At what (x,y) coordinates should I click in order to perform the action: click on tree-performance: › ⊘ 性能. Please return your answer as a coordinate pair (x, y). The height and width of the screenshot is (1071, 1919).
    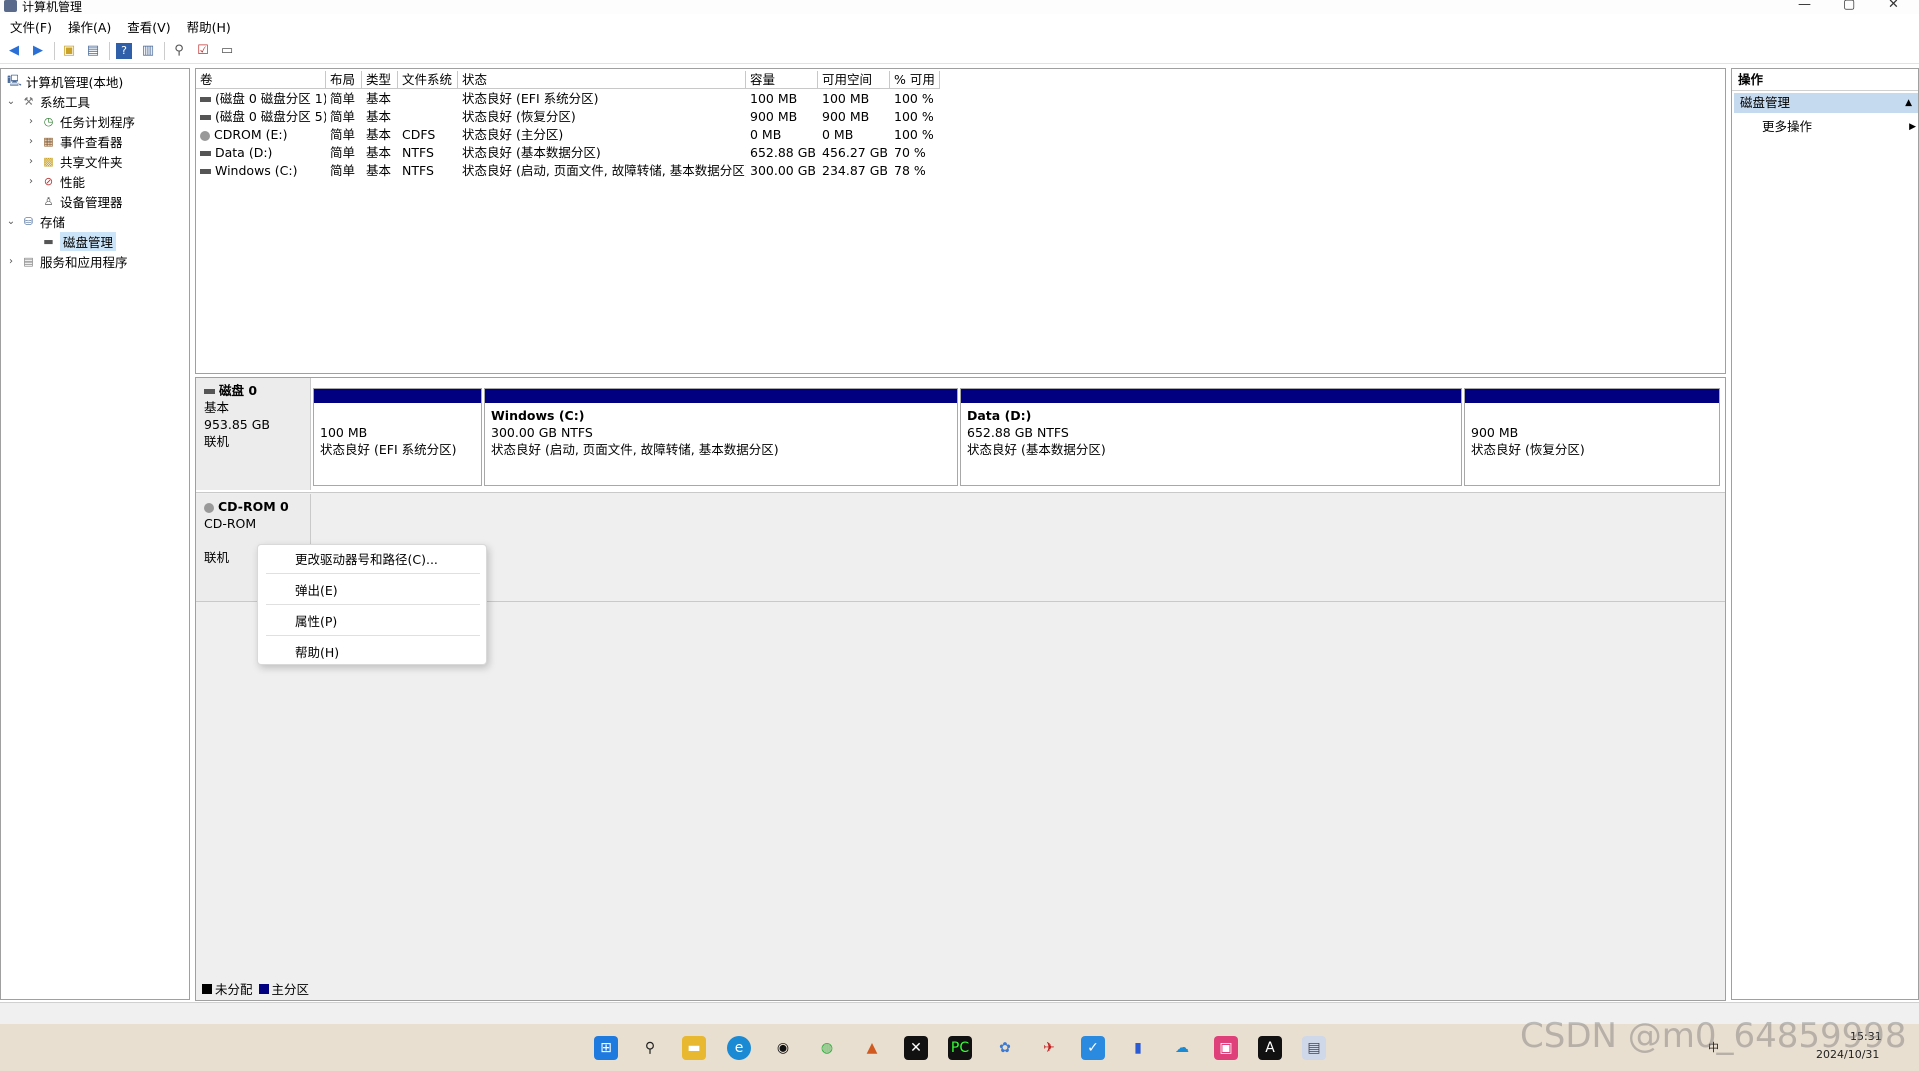
    Looking at the image, I should click on (55, 181).